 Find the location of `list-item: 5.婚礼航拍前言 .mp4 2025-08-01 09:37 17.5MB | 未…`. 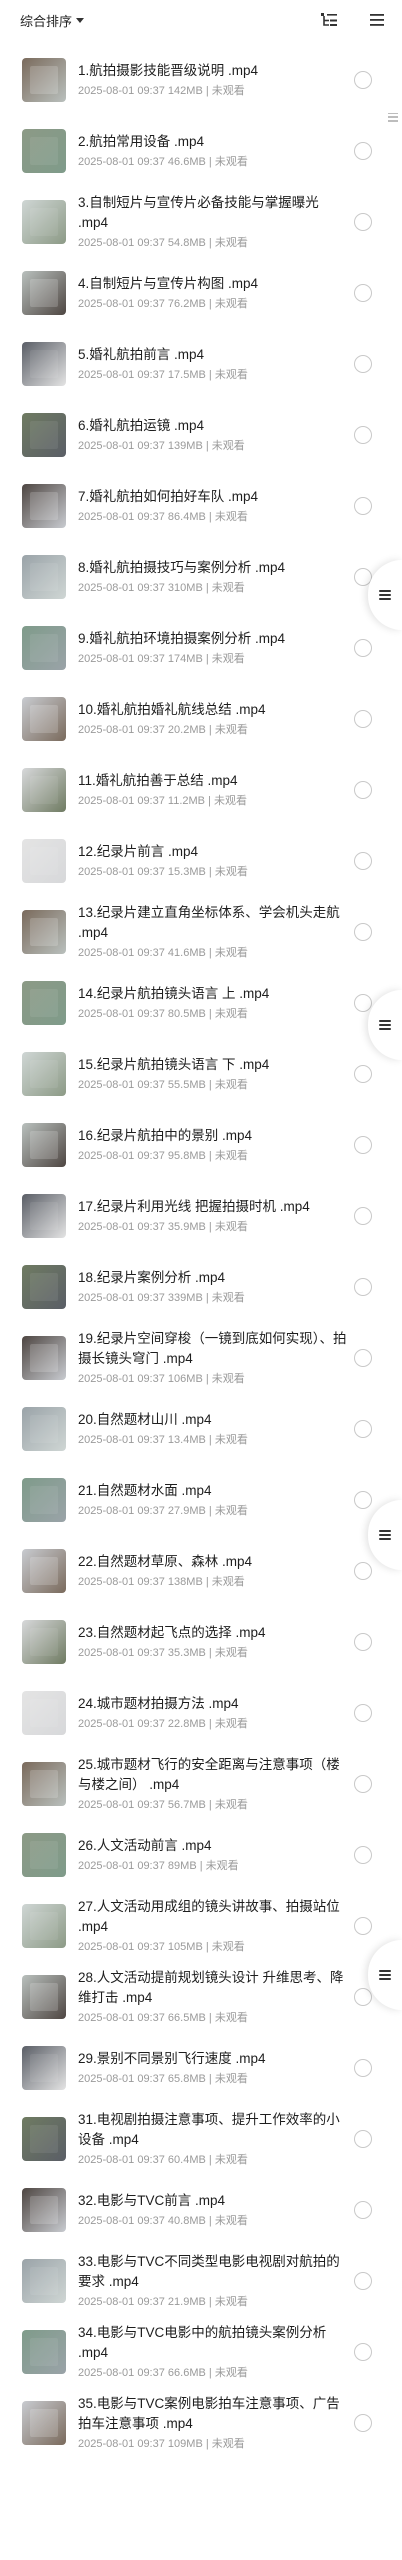

list-item: 5.婚礼航拍前言 .mp4 2025-08-01 09:37 17.5MB | 未… is located at coordinates (201, 363).